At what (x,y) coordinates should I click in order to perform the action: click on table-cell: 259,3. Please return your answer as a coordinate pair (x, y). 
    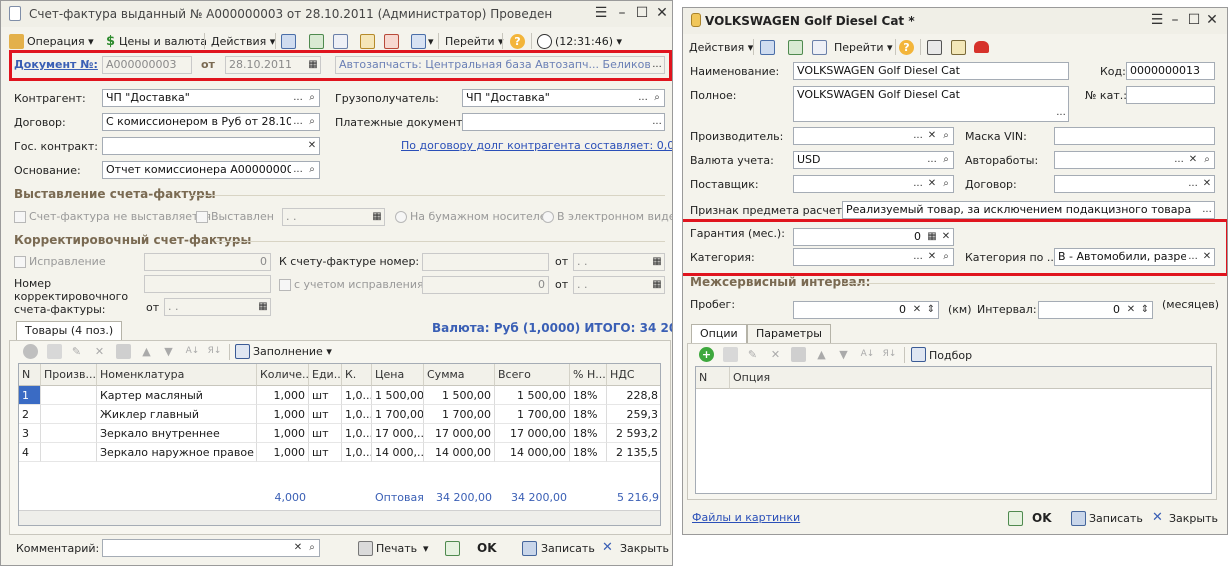
    Looking at the image, I should click on (633, 414).